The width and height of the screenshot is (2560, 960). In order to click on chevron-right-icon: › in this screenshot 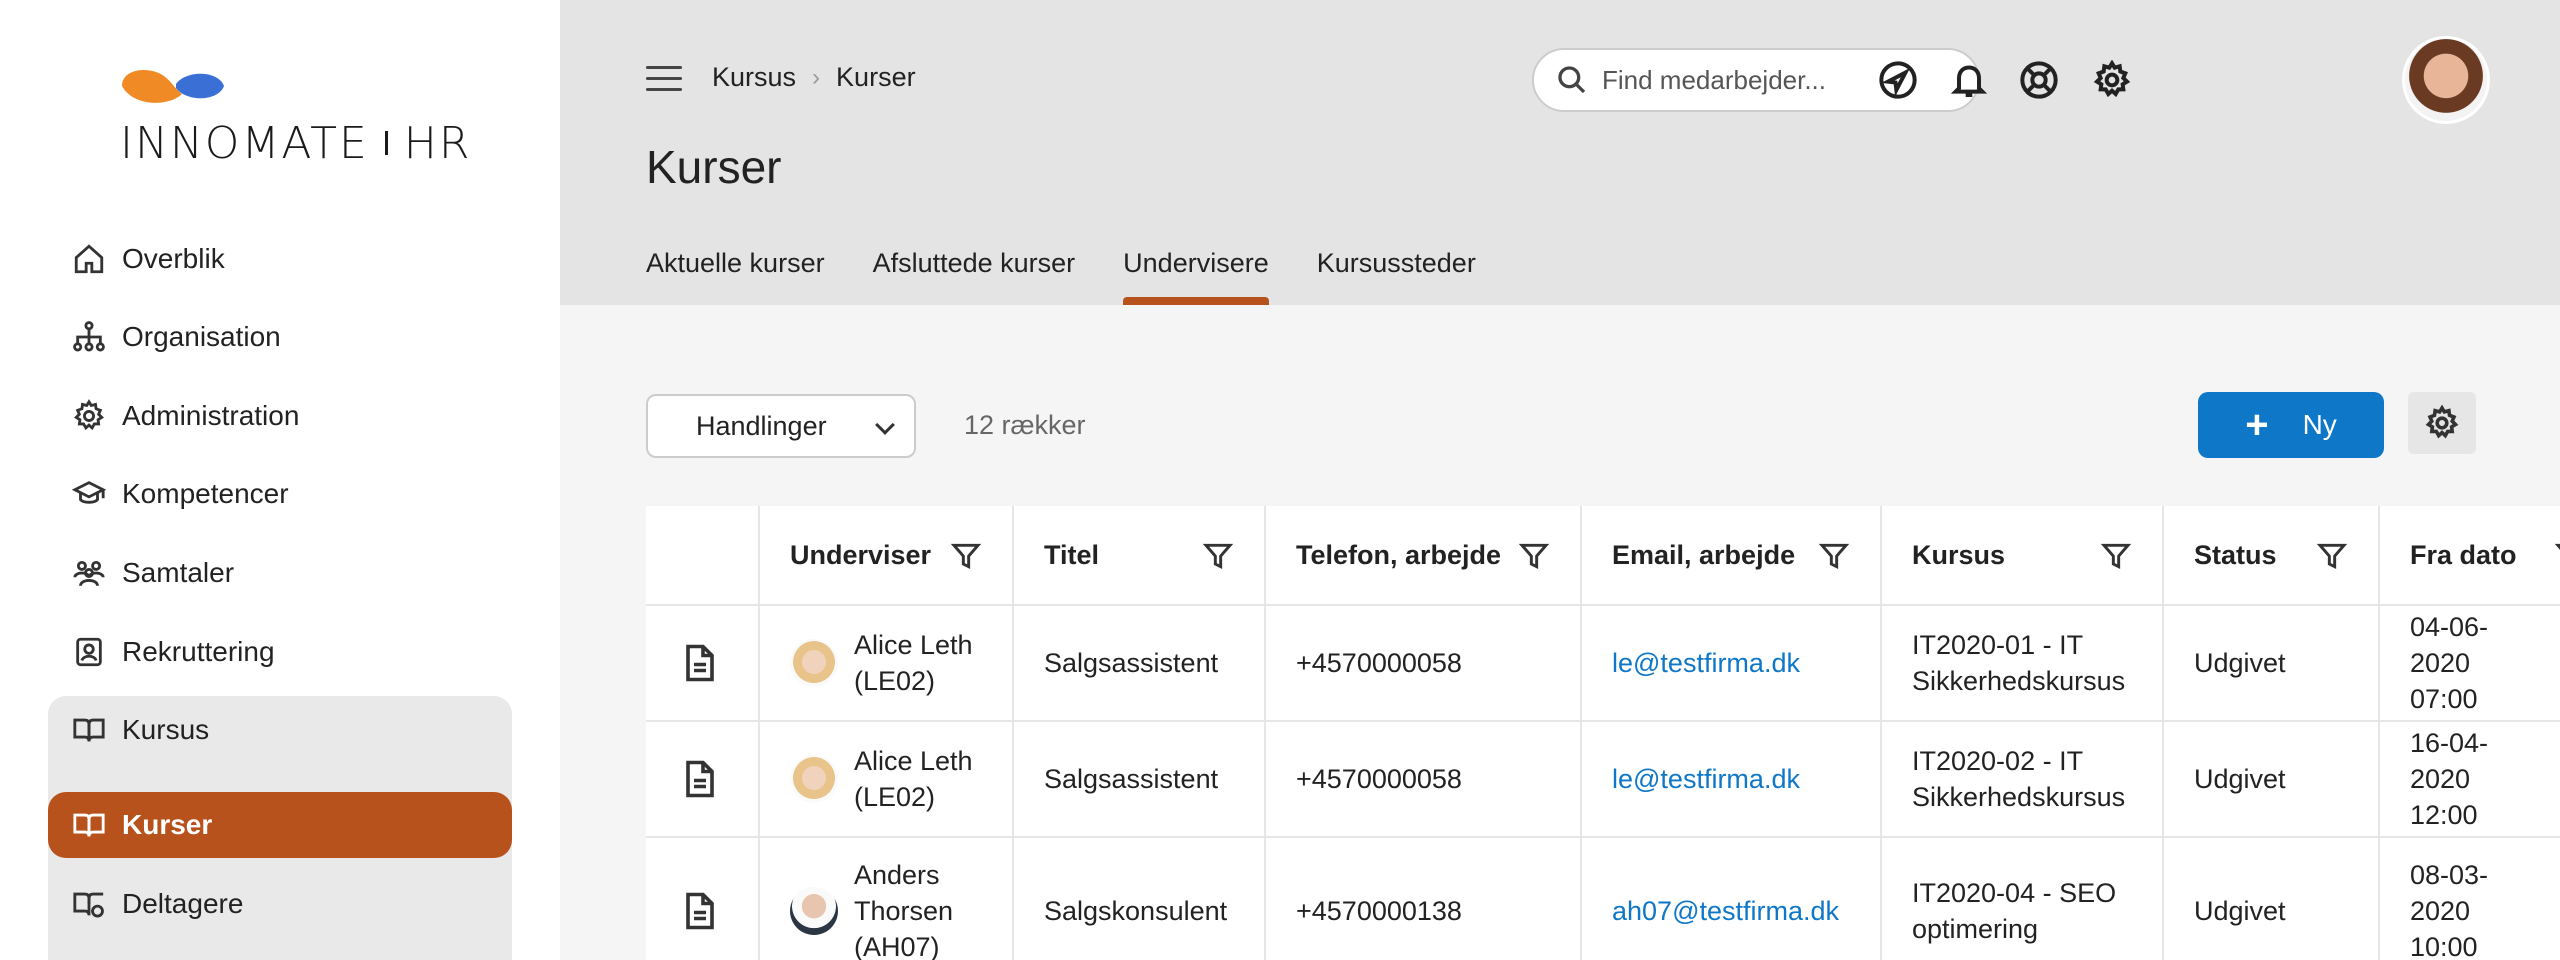, I will do `click(816, 77)`.